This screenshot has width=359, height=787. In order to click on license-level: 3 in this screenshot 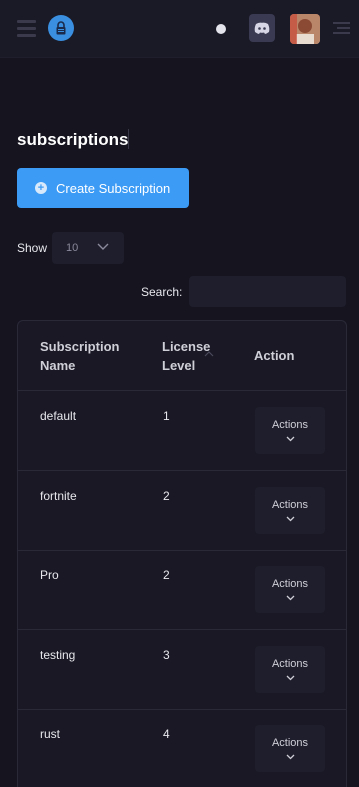, I will do `click(166, 655)`.